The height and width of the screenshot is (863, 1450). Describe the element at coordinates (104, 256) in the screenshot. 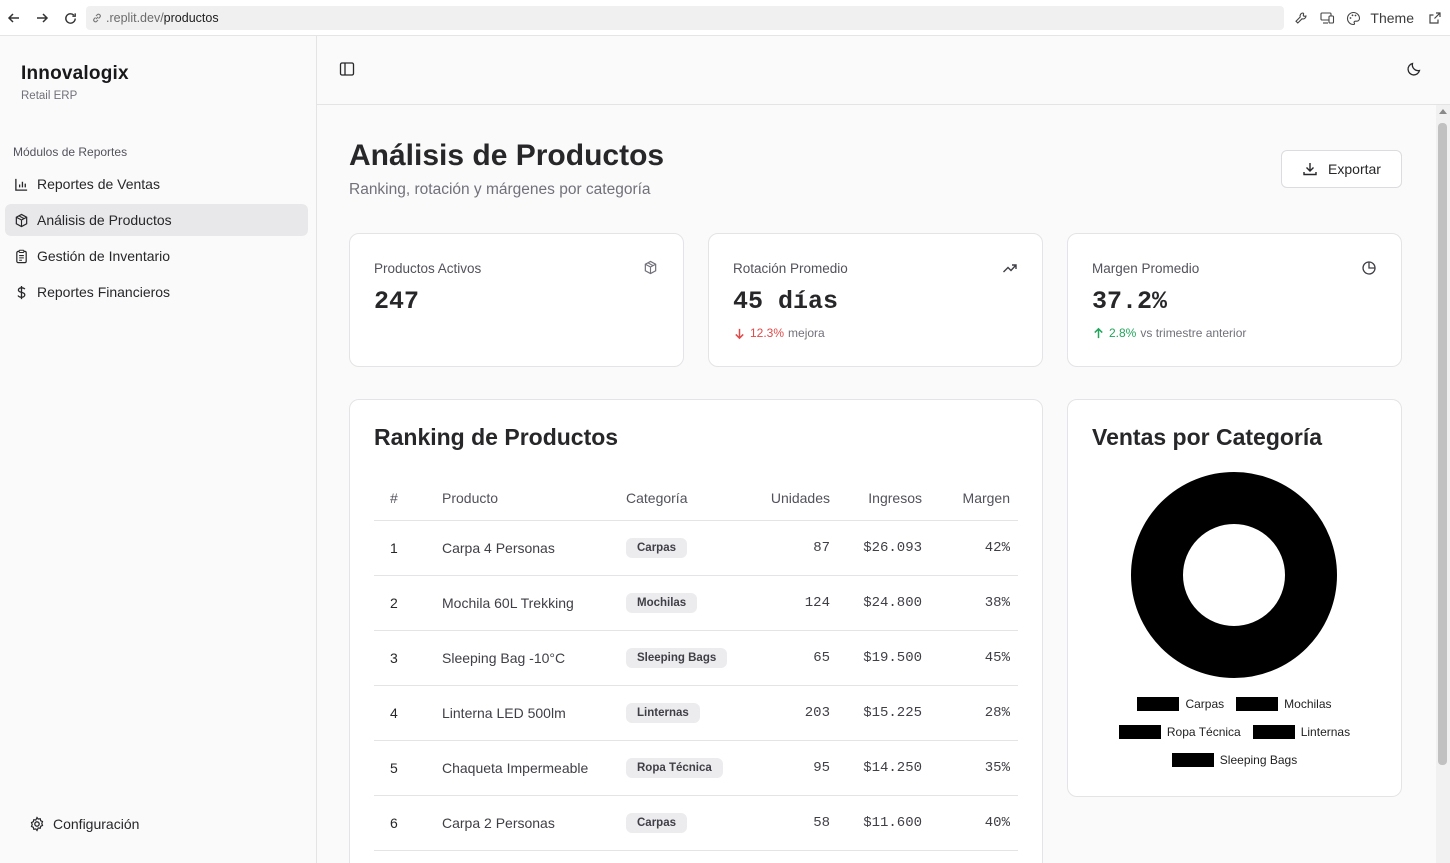

I see `sidebar-item-label: Gestión de Inventario` at that location.